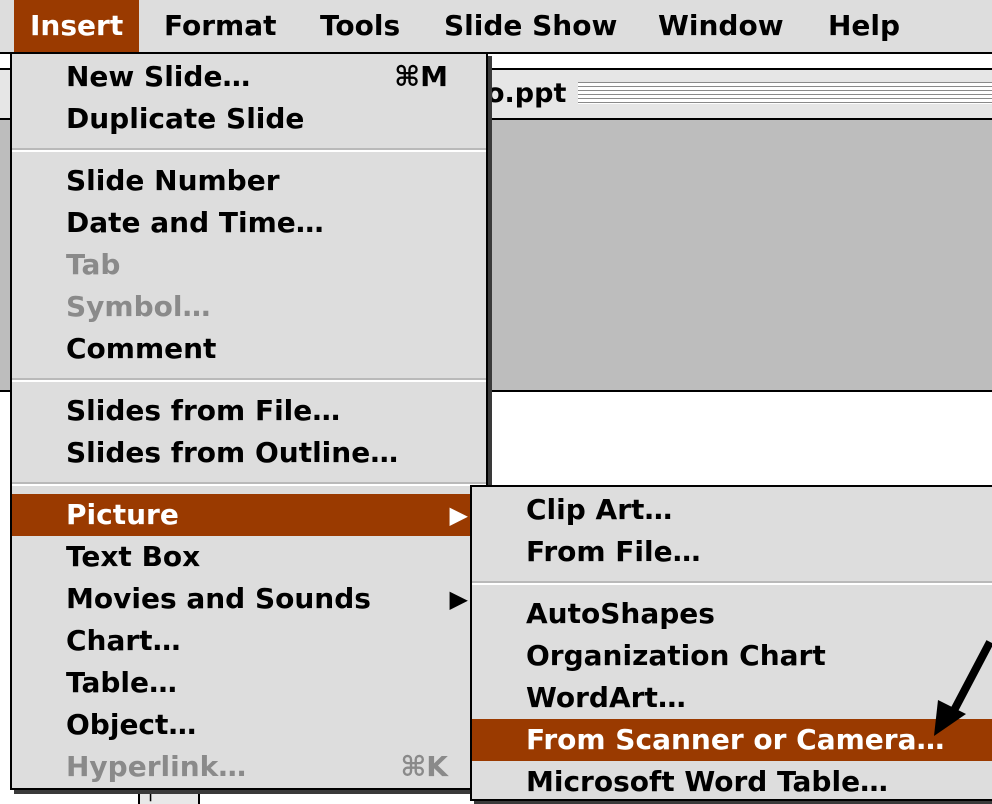 The height and width of the screenshot is (804, 992). I want to click on menu-item-label: Movies and Sounds, so click(218, 598).